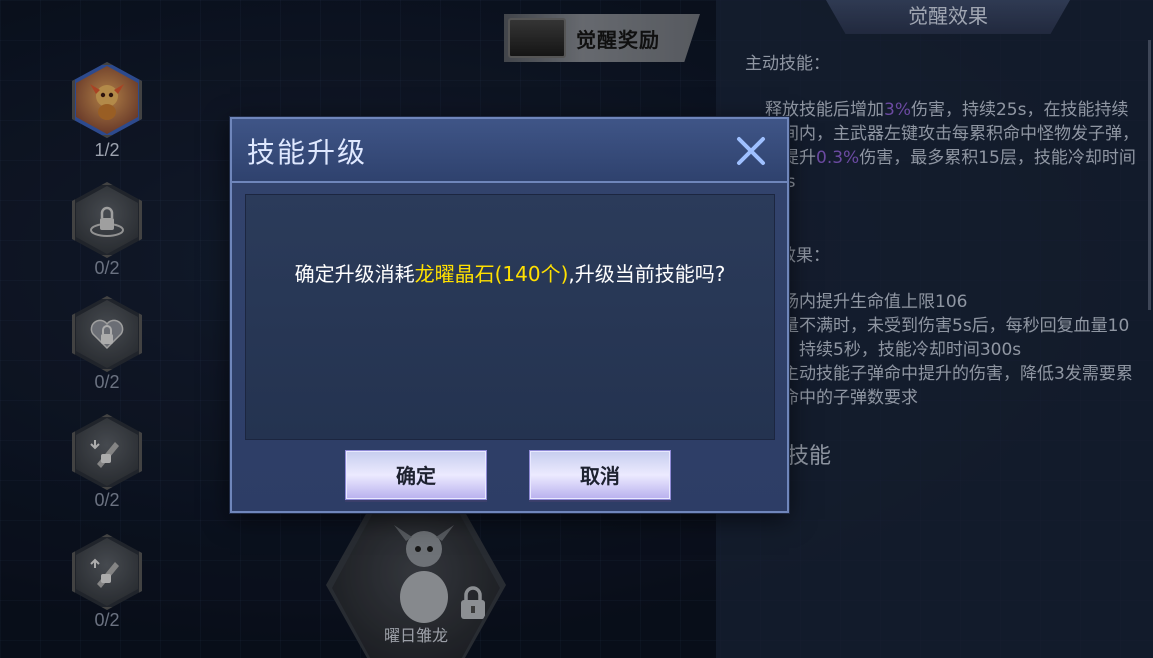 This screenshot has width=1153, height=658. Describe the element at coordinates (751, 151) in the screenshot. I see `close-icon` at that location.